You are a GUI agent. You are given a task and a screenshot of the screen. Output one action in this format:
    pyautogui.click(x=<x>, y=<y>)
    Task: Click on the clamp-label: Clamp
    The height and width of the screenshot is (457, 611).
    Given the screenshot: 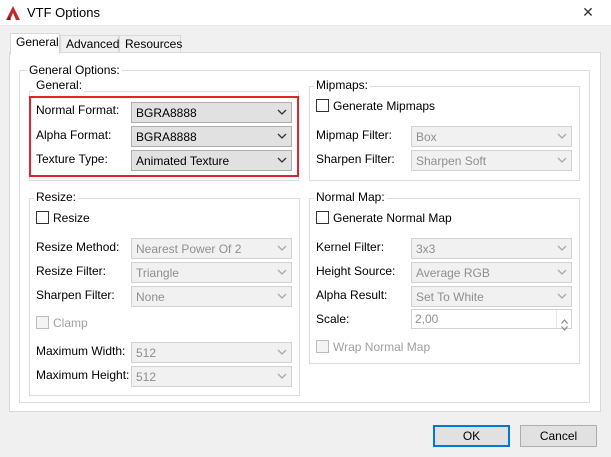 What is the action you would take?
    pyautogui.click(x=70, y=323)
    